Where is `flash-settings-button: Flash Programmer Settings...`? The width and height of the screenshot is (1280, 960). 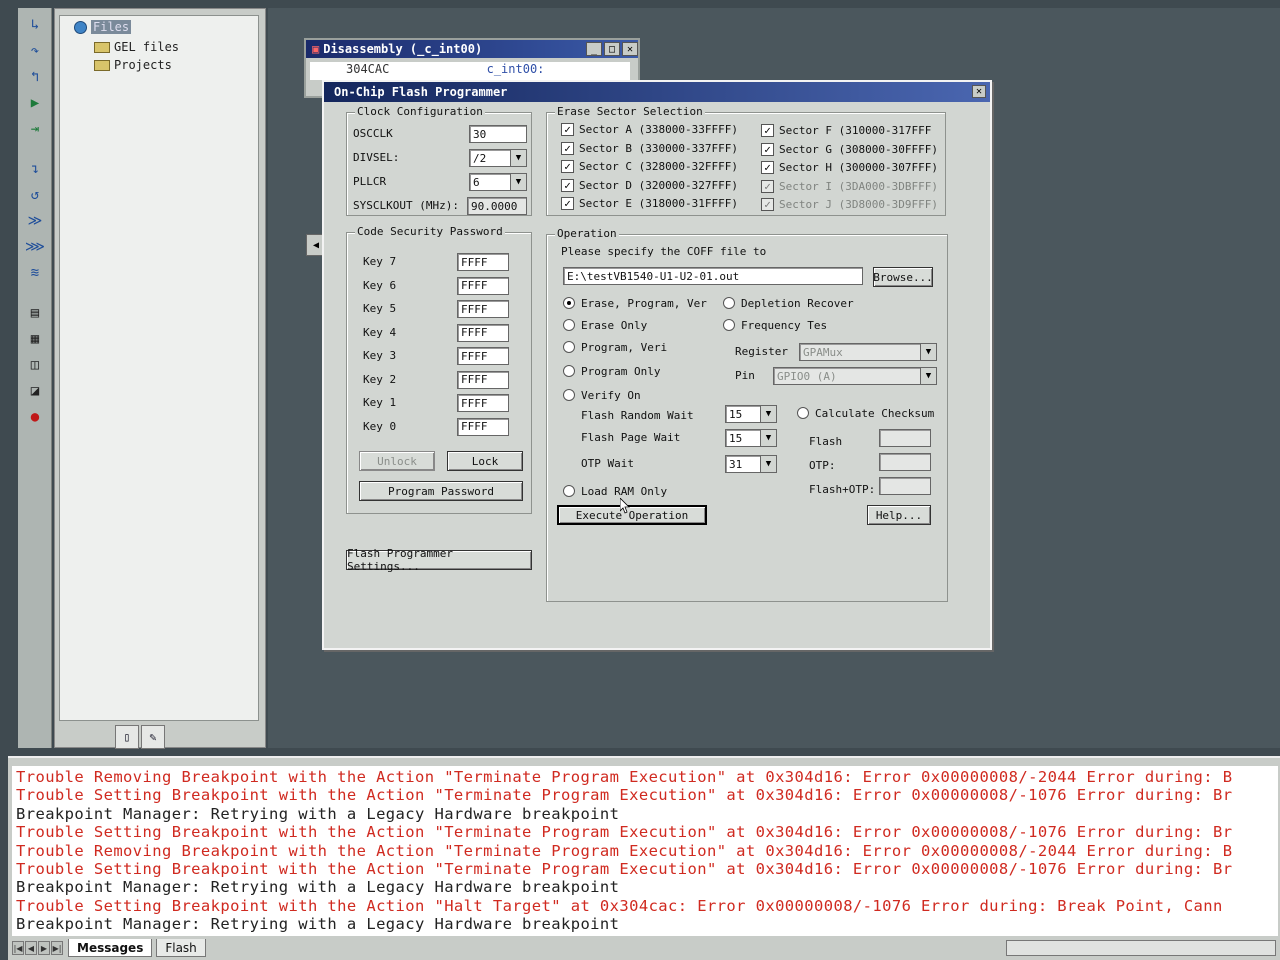 flash-settings-button: Flash Programmer Settings... is located at coordinates (439, 560).